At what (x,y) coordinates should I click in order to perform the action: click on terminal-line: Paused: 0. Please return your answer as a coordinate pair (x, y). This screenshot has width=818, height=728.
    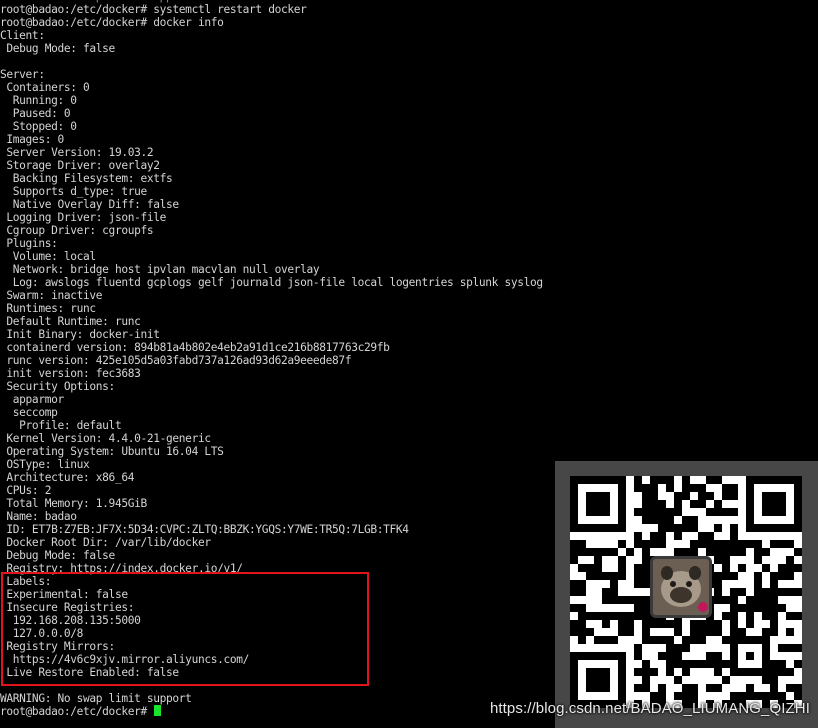
    Looking at the image, I should click on (35, 113).